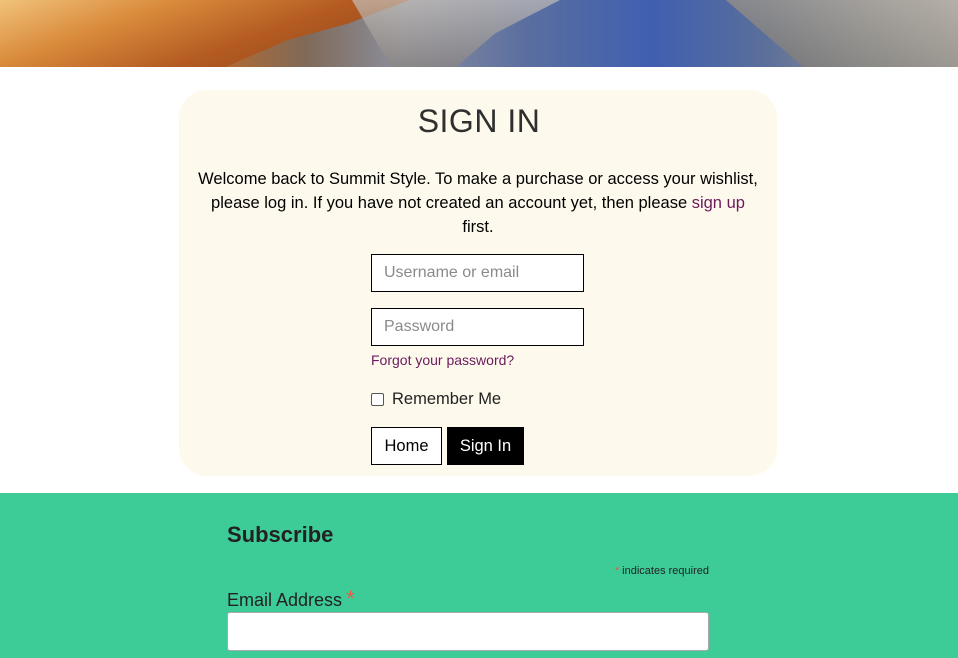 This screenshot has height=658, width=958. Describe the element at coordinates (479, 121) in the screenshot. I see `page-title: SIGN IN` at that location.